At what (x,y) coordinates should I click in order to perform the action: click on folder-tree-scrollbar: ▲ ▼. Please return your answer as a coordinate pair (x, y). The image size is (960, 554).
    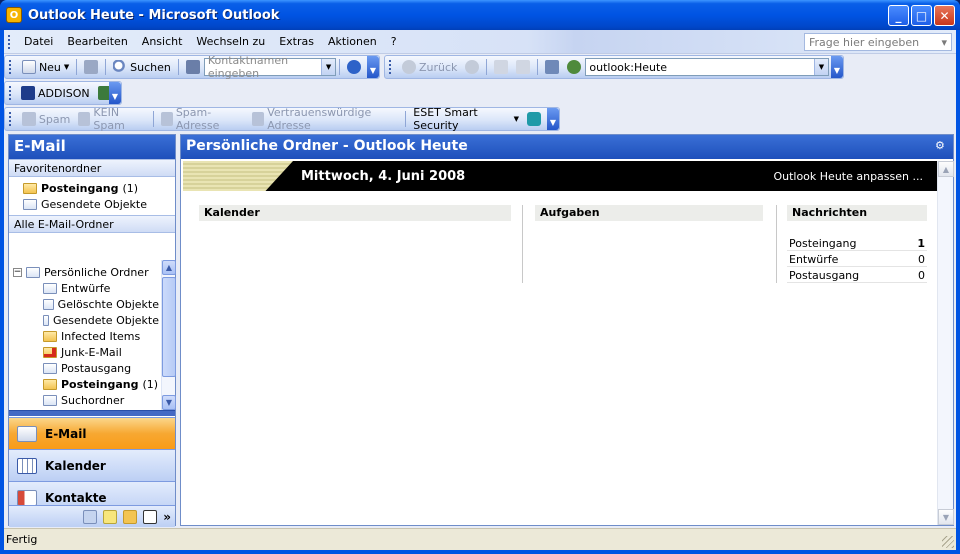
    Looking at the image, I should click on (168, 335).